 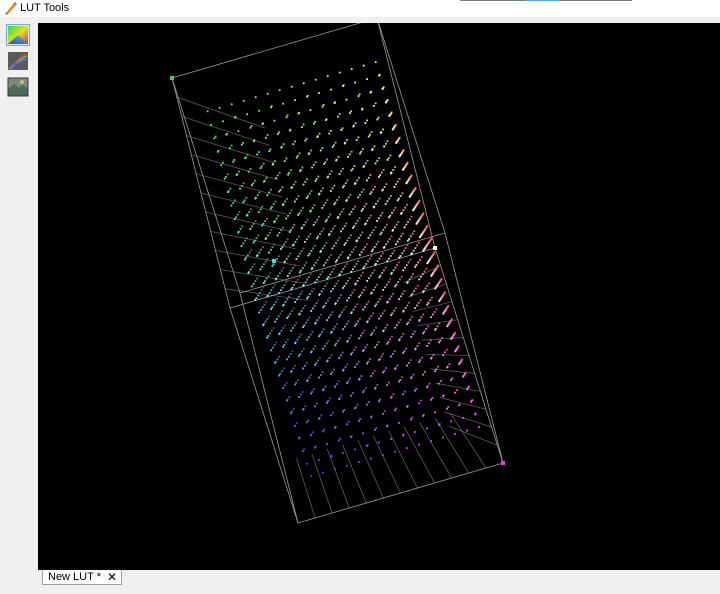 What do you see at coordinates (338, 479) in the screenshot?
I see `projection-line` at bounding box center [338, 479].